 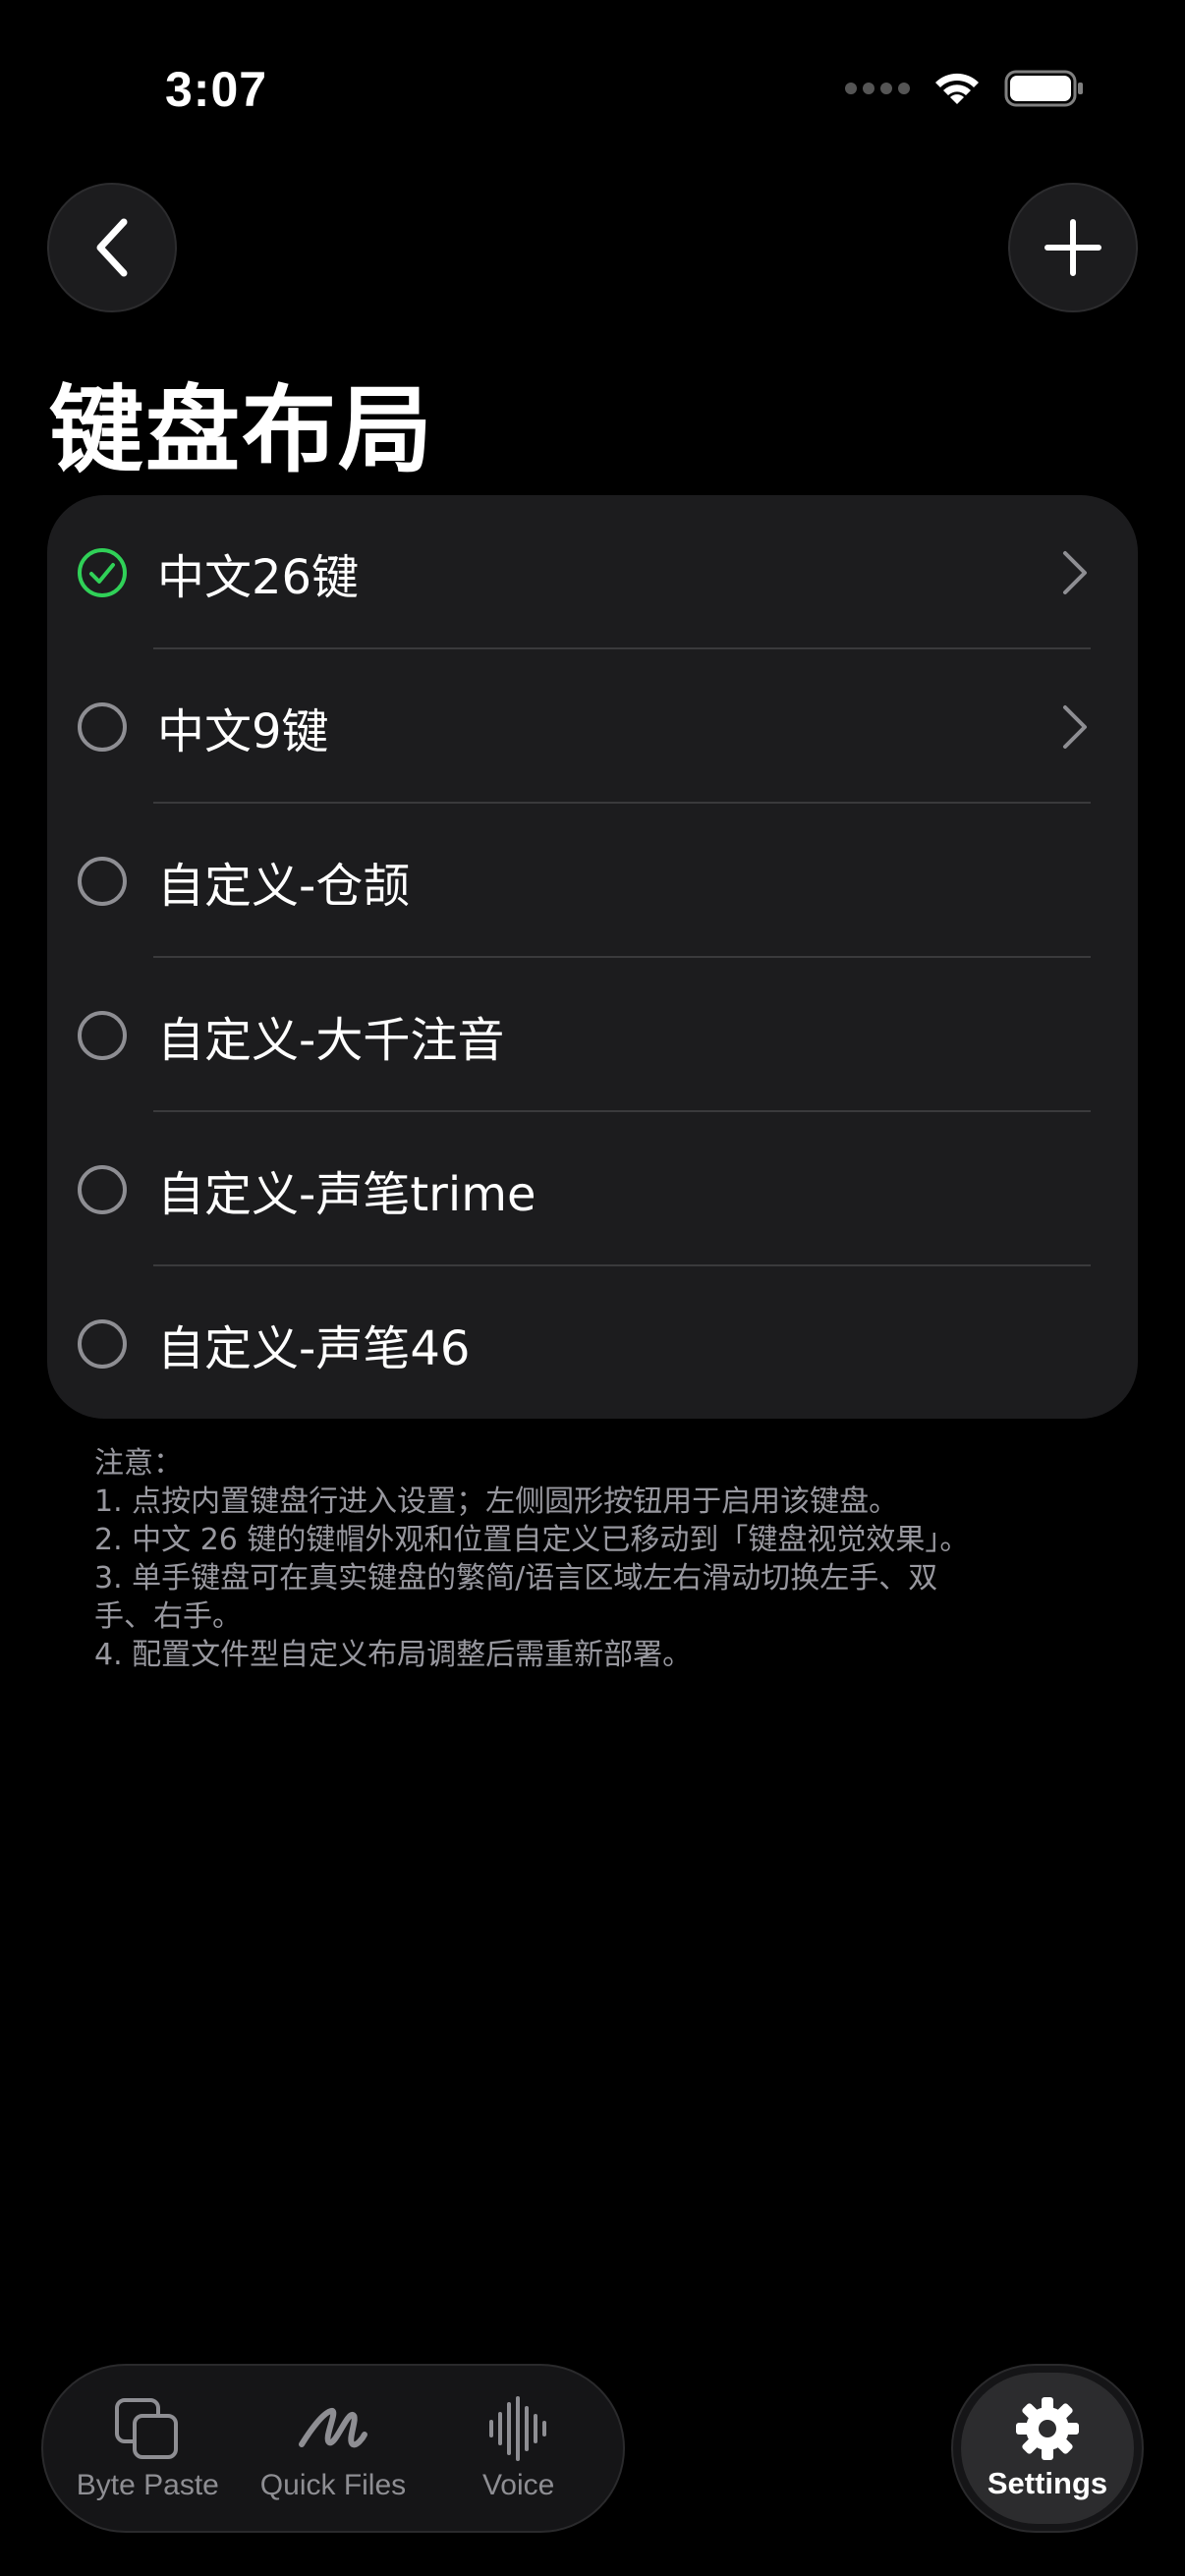 I want to click on status-indicators, so click(x=965, y=88).